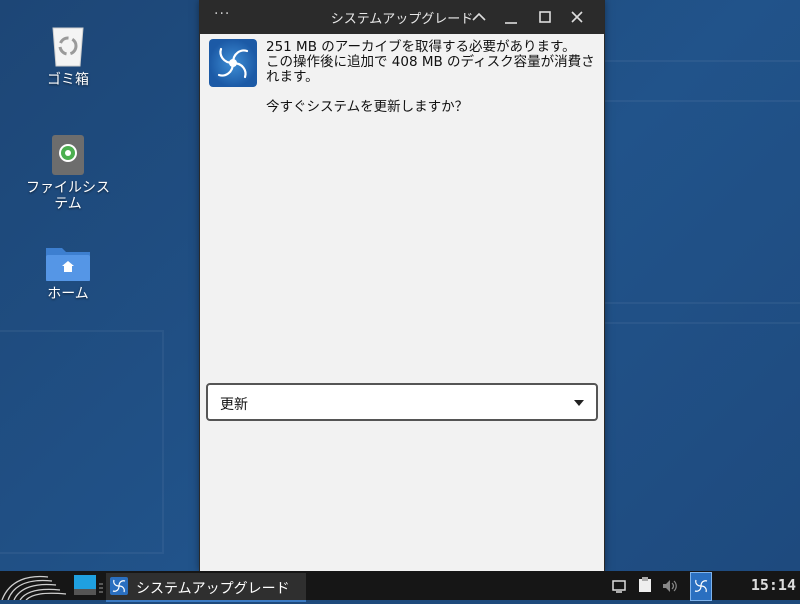 This screenshot has width=800, height=604. I want to click on maximize-button, so click(545, 17).